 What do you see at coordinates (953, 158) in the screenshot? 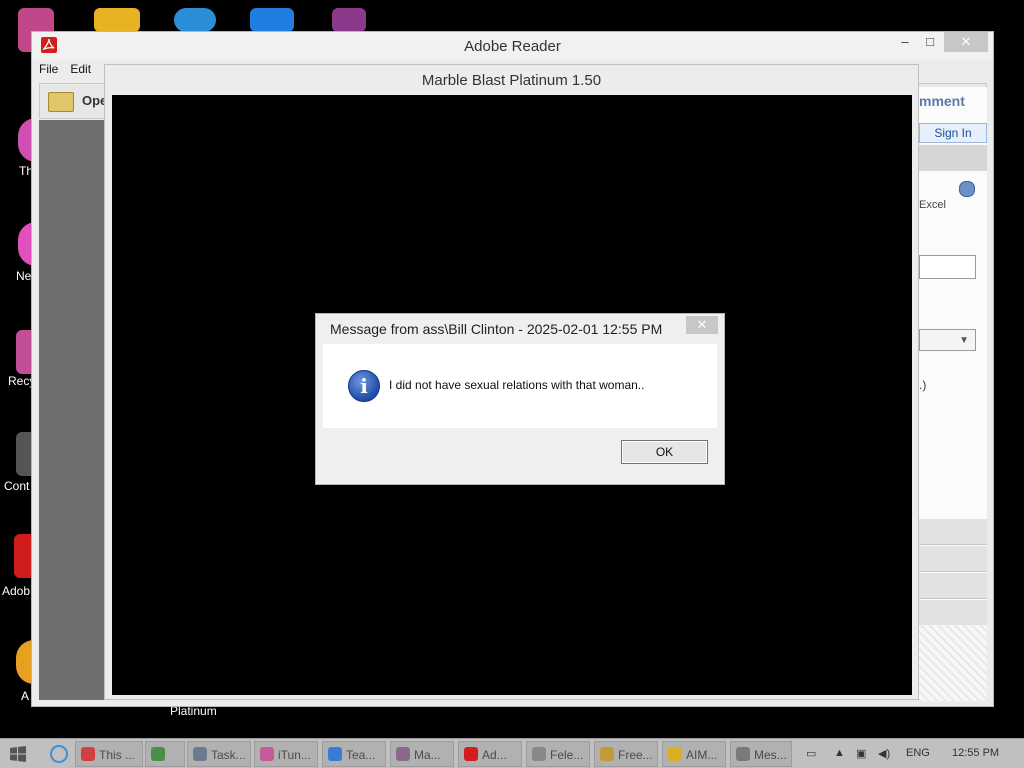
I see `pane-header-strip` at bounding box center [953, 158].